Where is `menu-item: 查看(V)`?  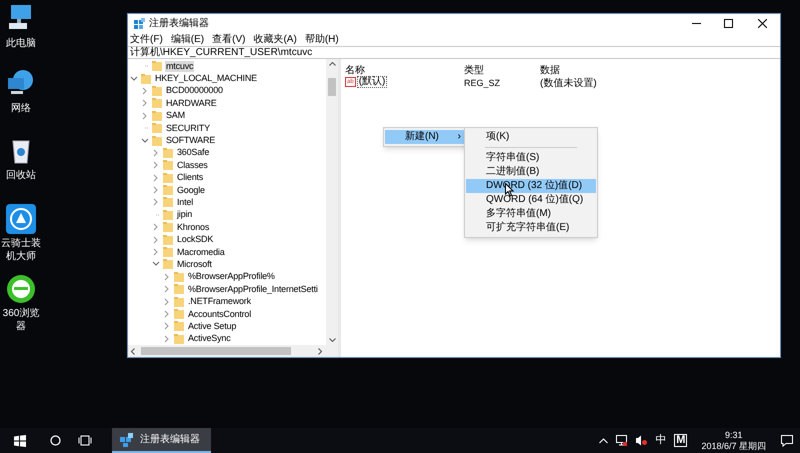 menu-item: 查看(V) is located at coordinates (229, 39).